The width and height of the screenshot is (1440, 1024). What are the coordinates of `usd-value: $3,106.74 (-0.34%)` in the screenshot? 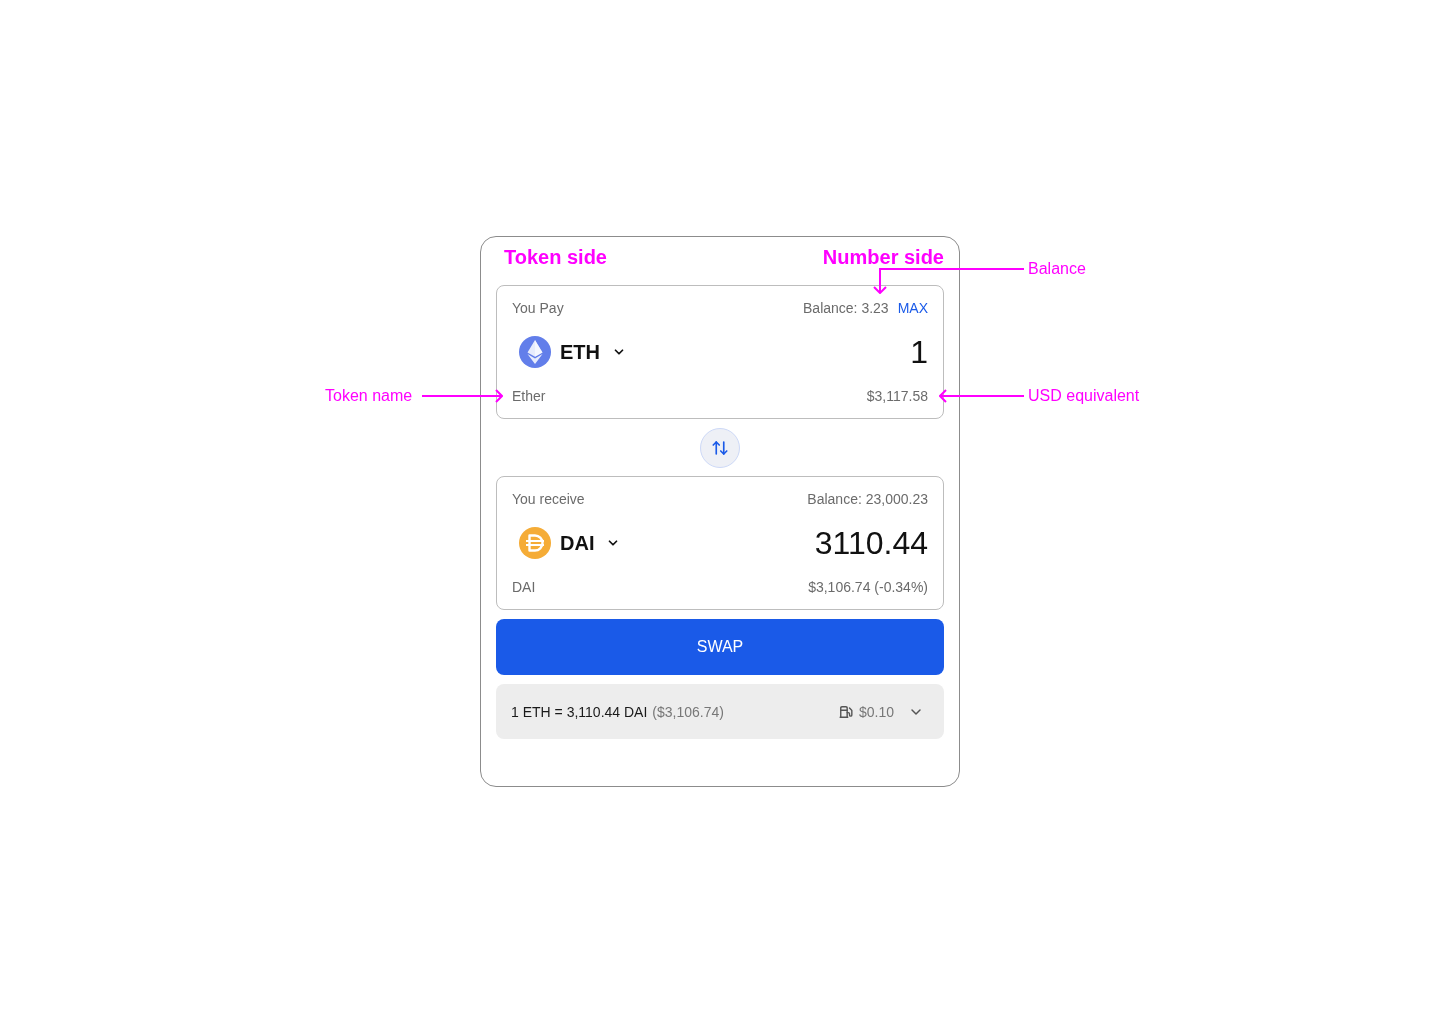 It's located at (868, 587).